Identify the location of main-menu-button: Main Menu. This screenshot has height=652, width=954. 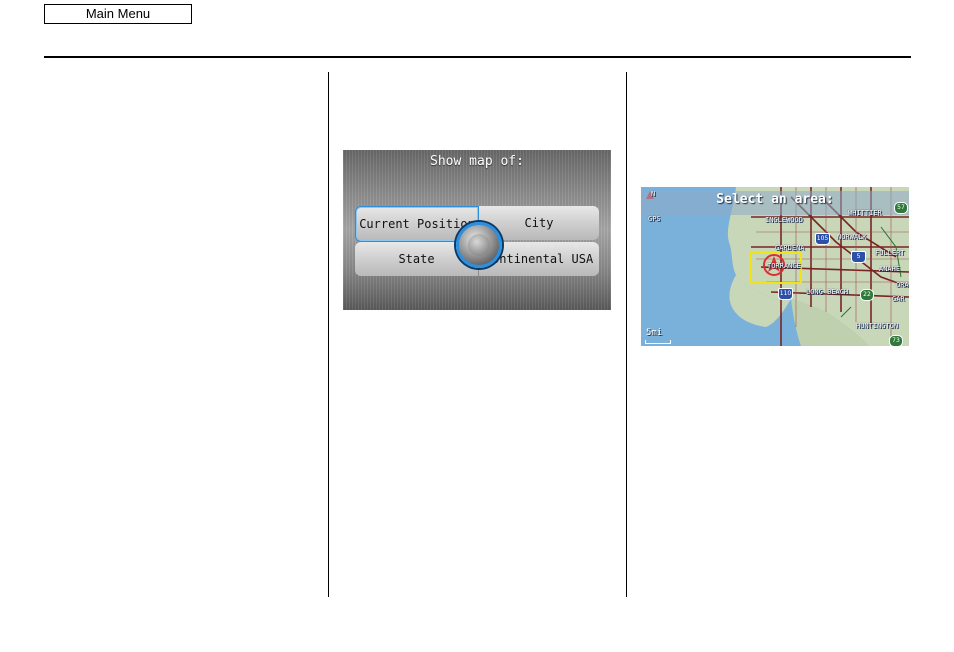
(118, 14).